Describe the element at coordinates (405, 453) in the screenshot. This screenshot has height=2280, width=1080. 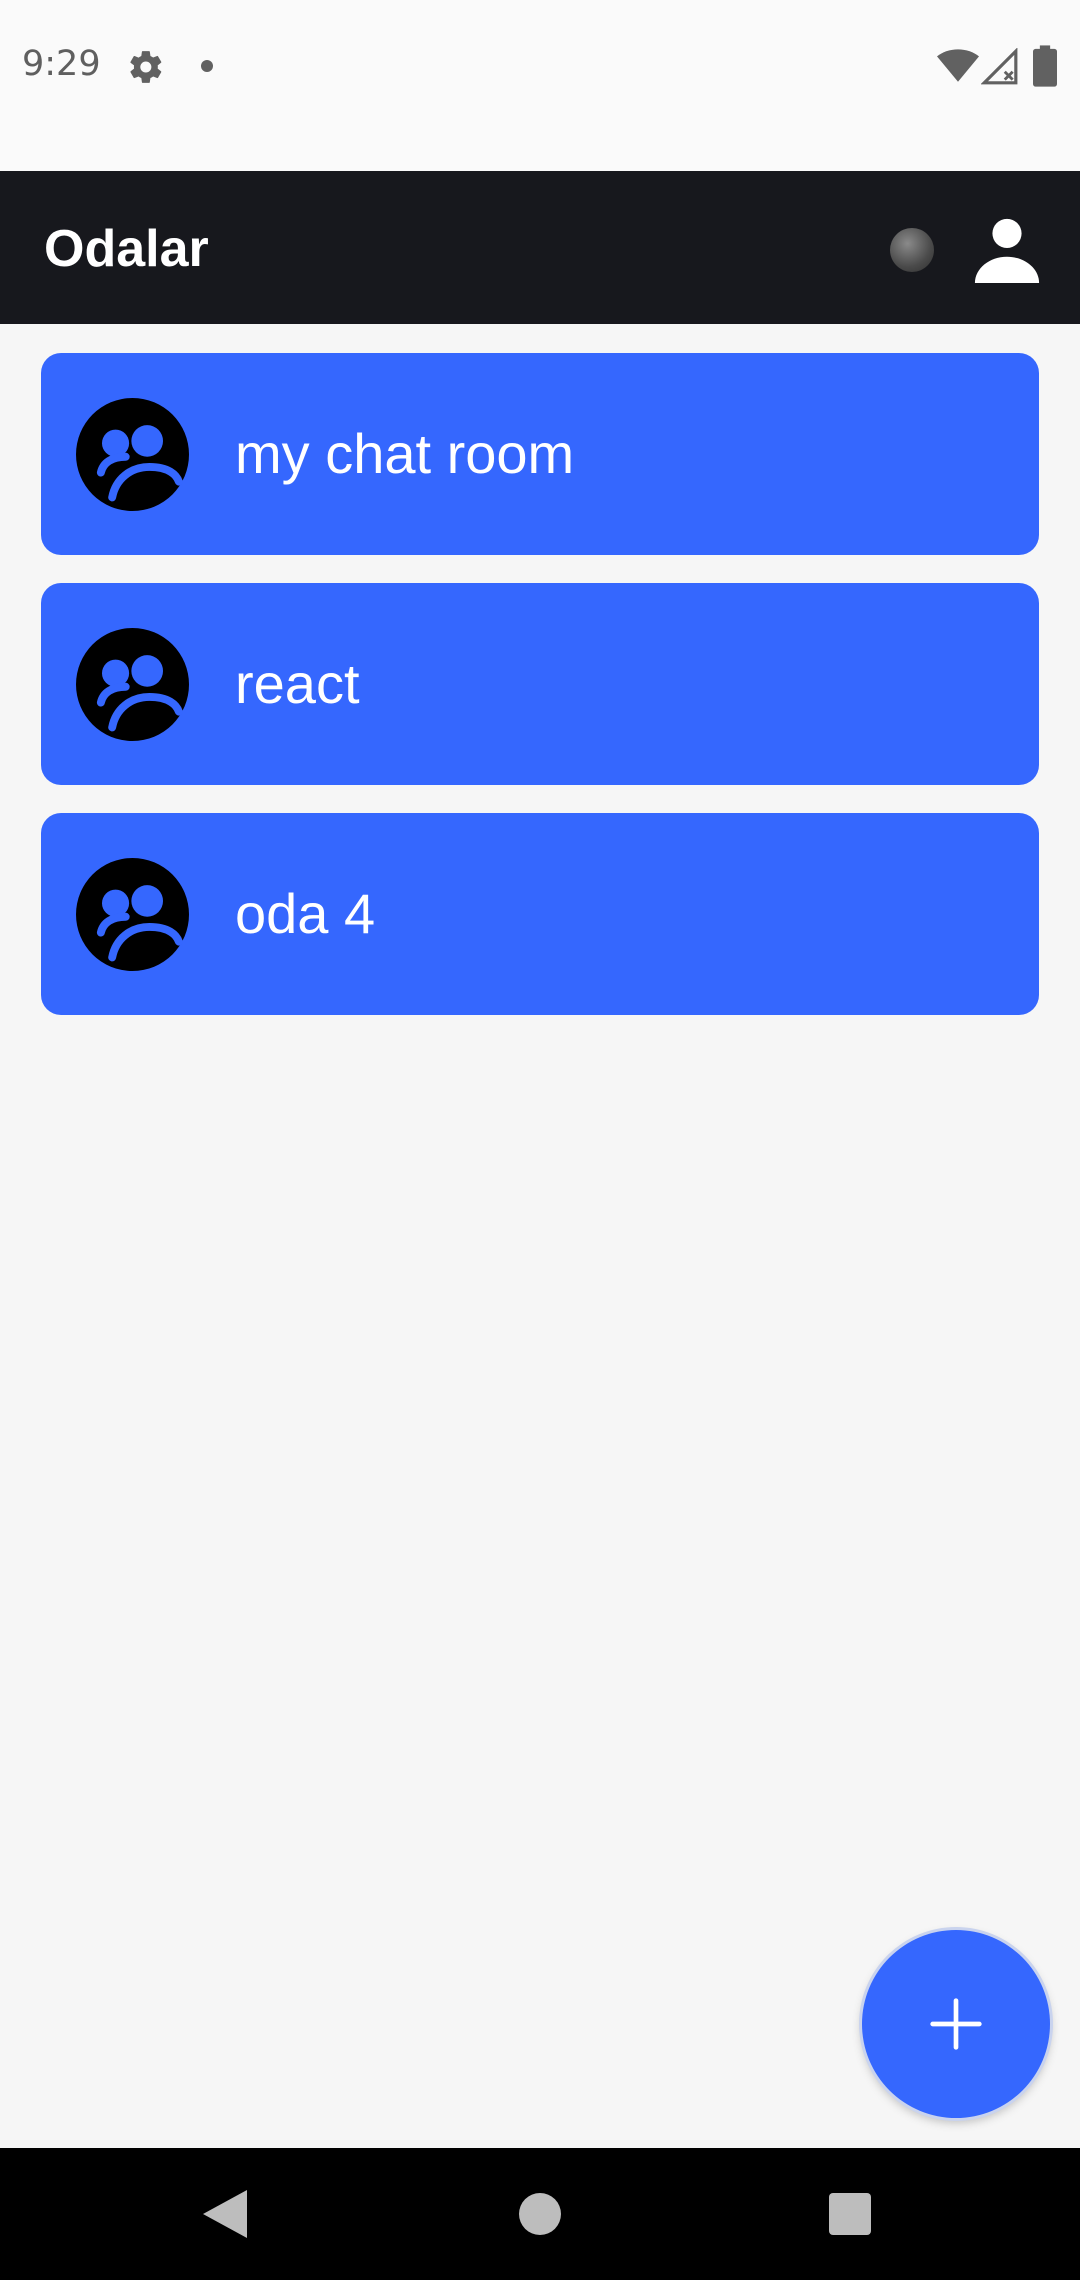
I see `room-name: my chat room` at that location.